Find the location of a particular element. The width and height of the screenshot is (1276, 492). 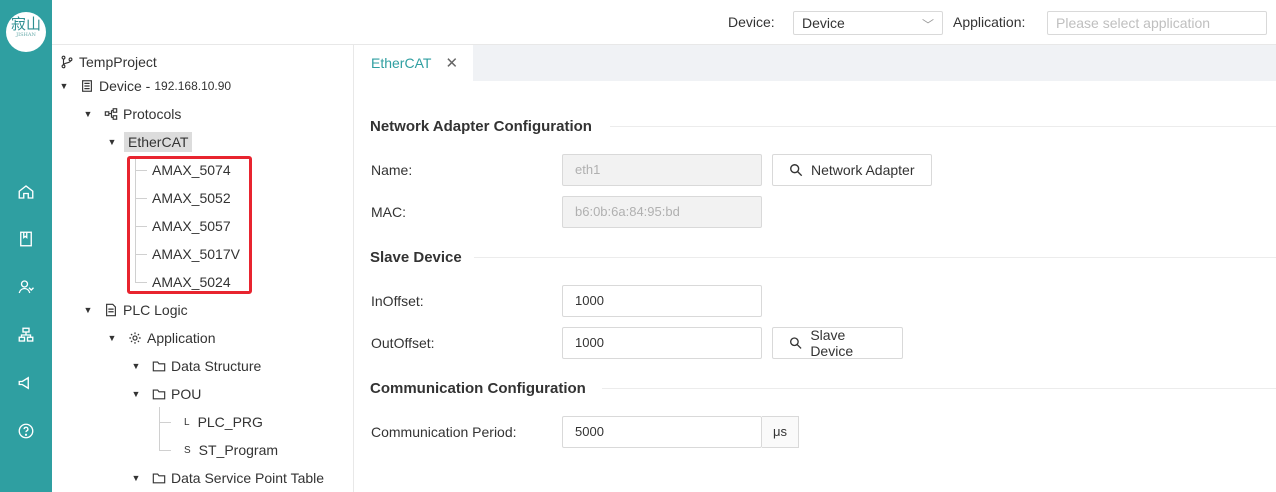

tree-label: POU is located at coordinates (186, 394).